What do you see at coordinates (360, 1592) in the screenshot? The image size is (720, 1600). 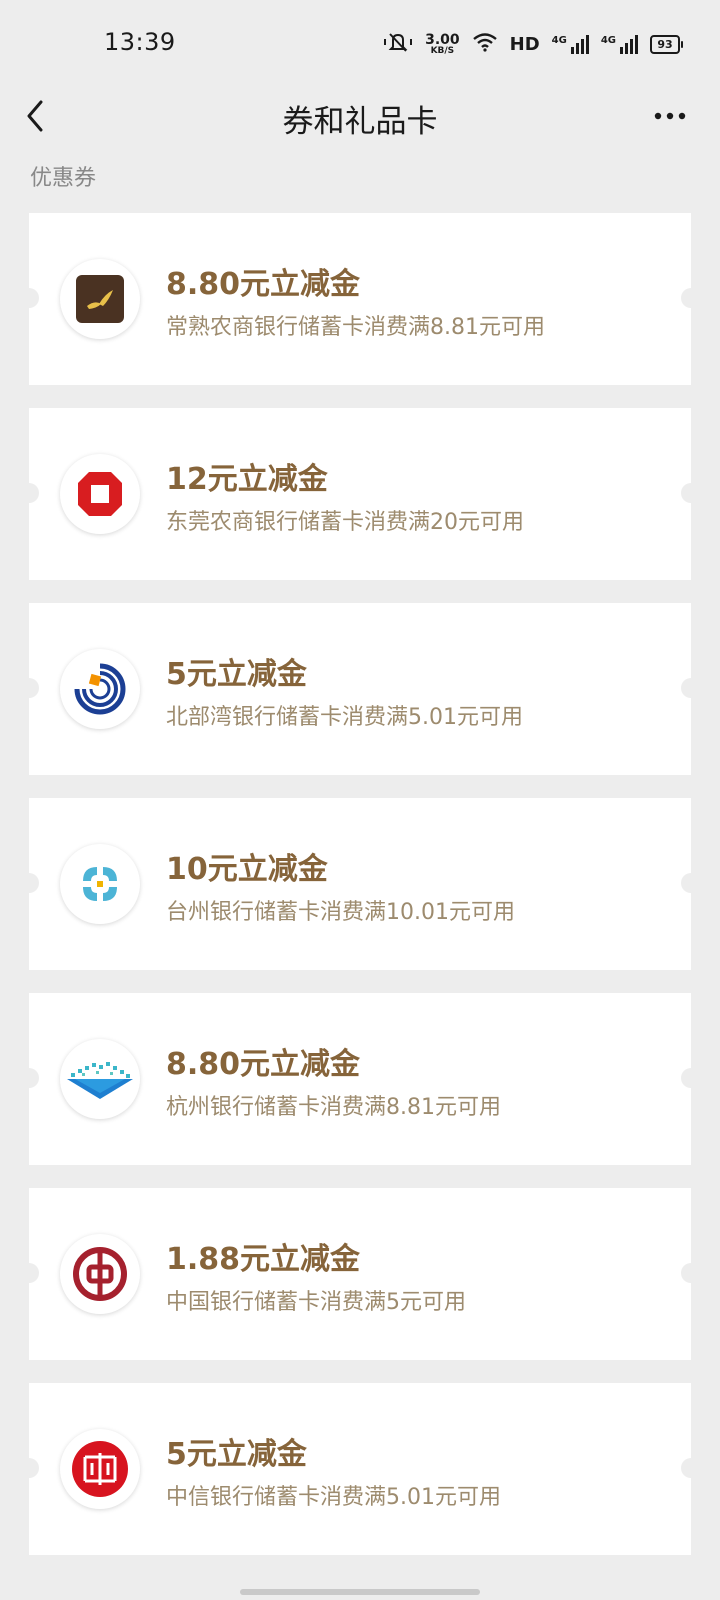 I see `home-indicator` at bounding box center [360, 1592].